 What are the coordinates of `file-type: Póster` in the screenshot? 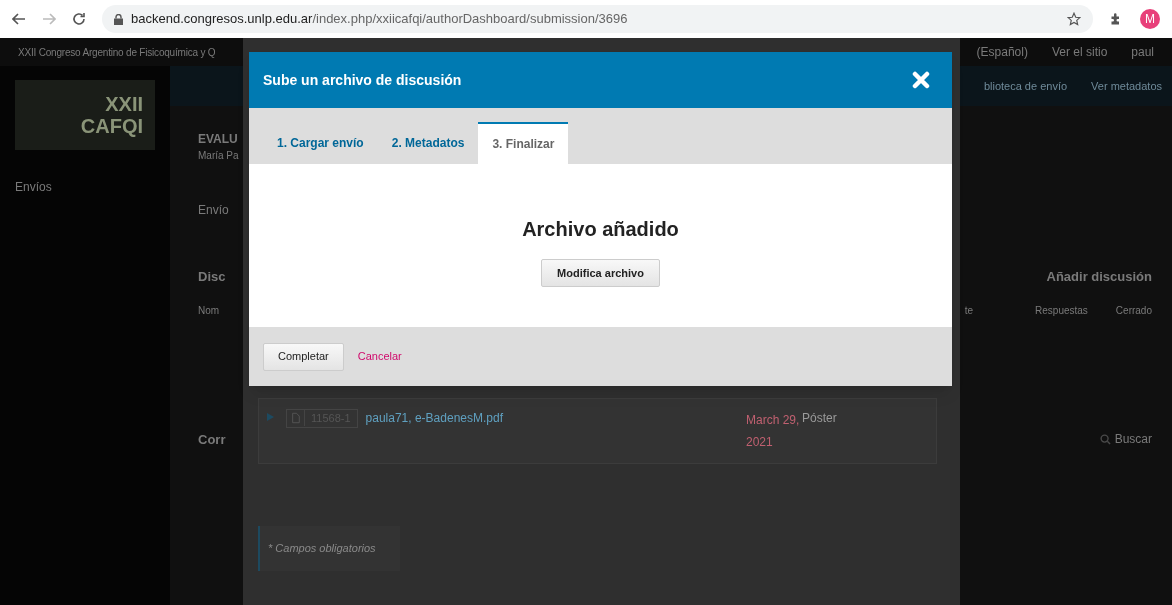 It's located at (820, 418).